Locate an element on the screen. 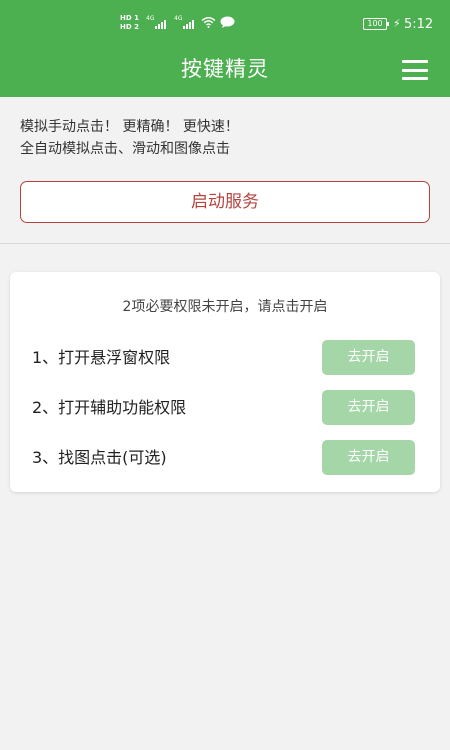 The width and height of the screenshot is (450, 750). intro-line-1: 模拟手动点击！ 更精确！ 更快速！ is located at coordinates (129, 127).